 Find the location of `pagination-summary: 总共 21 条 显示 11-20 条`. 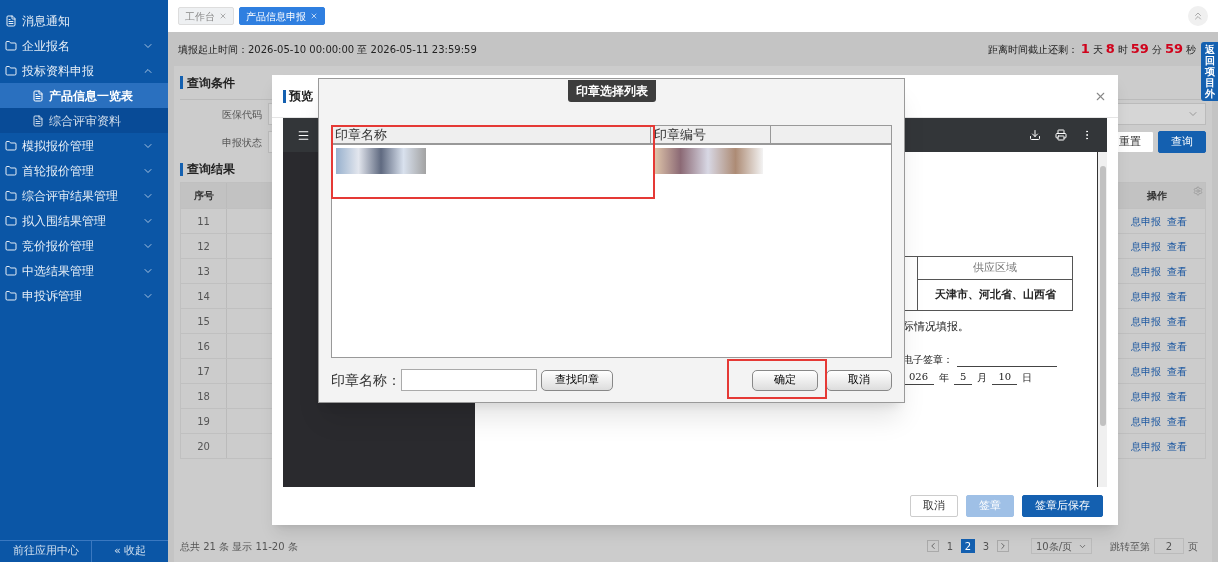

pagination-summary: 总共 21 条 显示 11-20 条 is located at coordinates (239, 546).